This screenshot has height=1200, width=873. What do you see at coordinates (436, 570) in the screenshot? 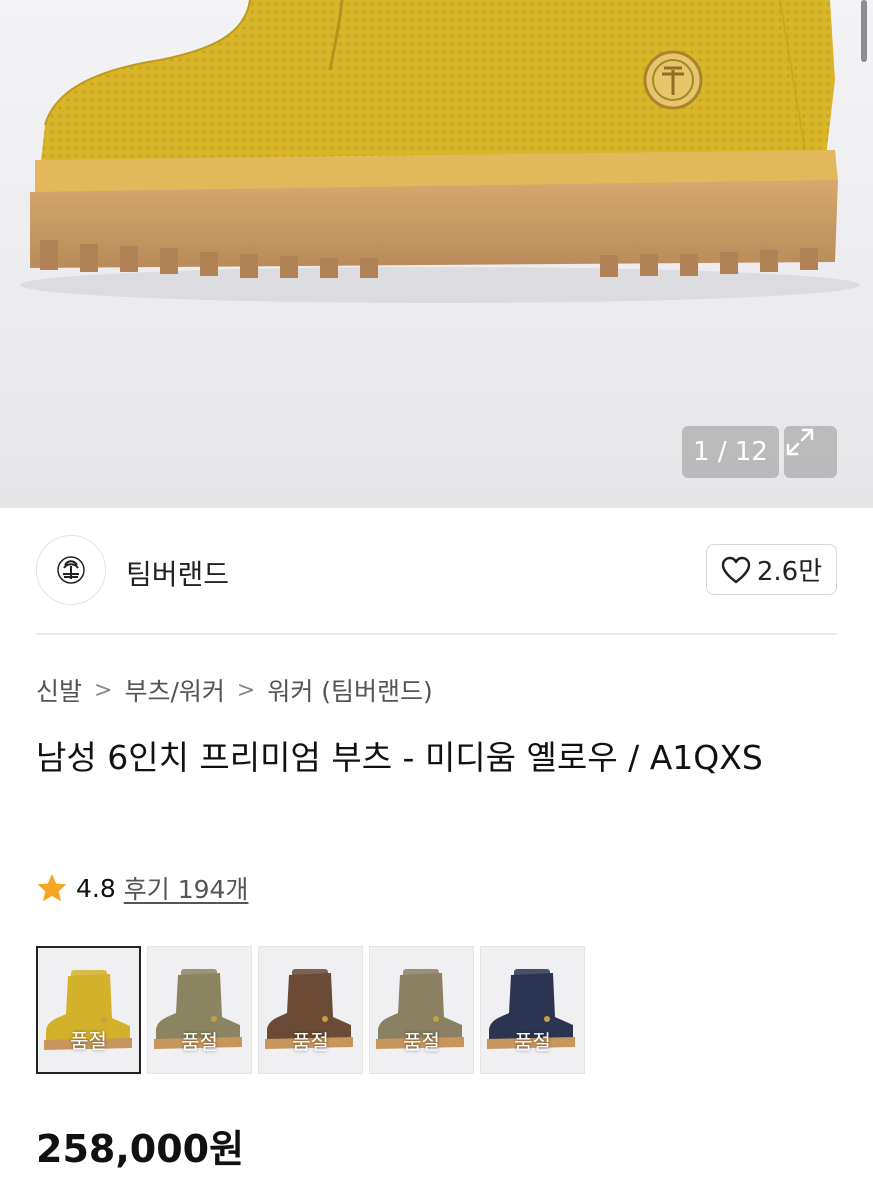
I see `brand-row: 팀버랜드 2.6만` at bounding box center [436, 570].